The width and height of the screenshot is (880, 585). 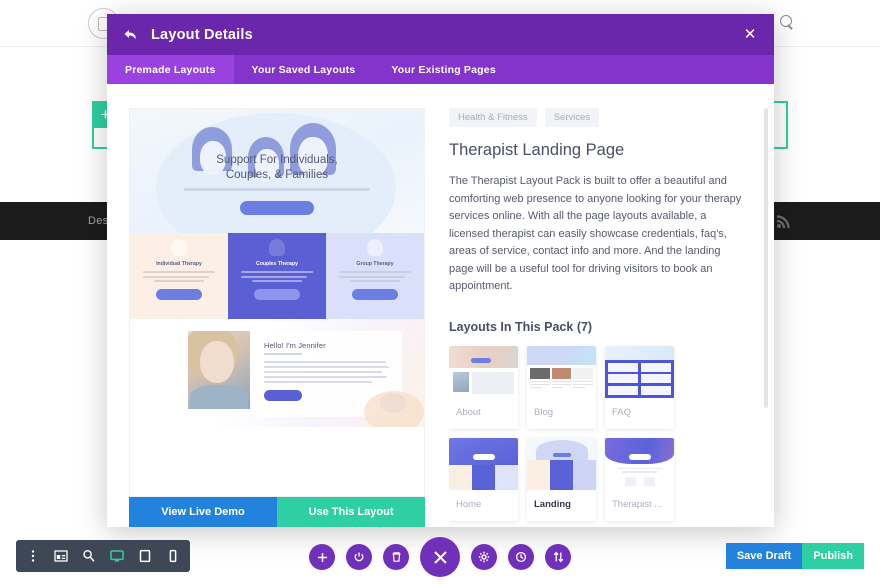 I want to click on sort-icon, so click(x=558, y=557).